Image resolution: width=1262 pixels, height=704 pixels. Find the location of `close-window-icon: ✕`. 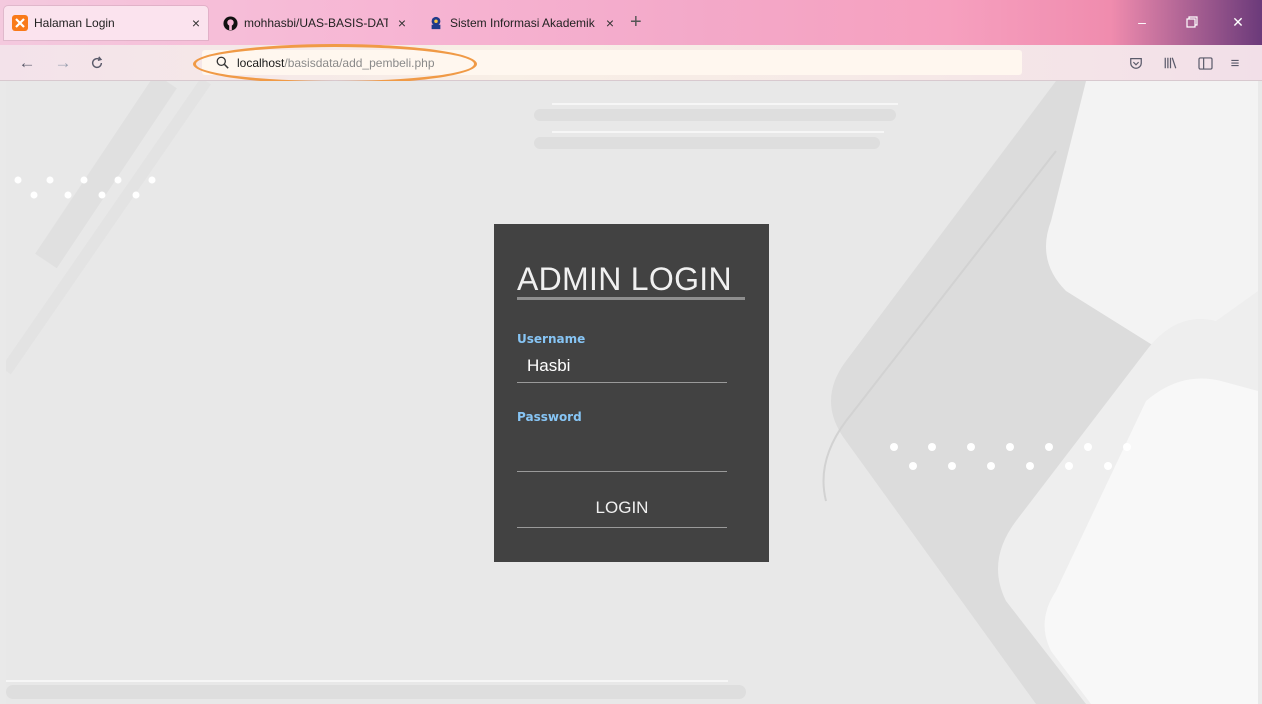

close-window-icon: ✕ is located at coordinates (1238, 22).